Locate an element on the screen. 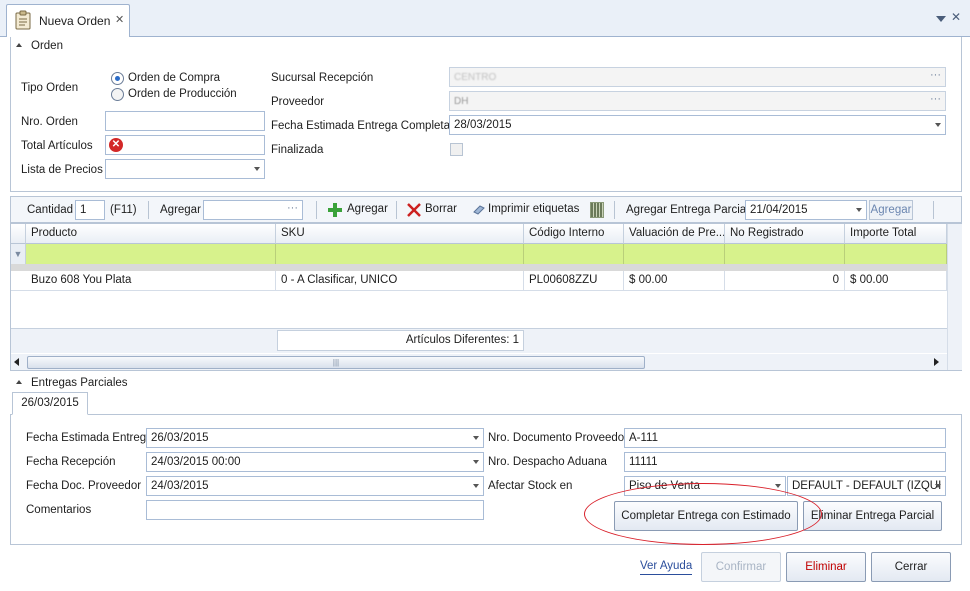 Image resolution: width=970 pixels, height=591 pixels. column-header-no-registrado: No Registrado is located at coordinates (785, 234).